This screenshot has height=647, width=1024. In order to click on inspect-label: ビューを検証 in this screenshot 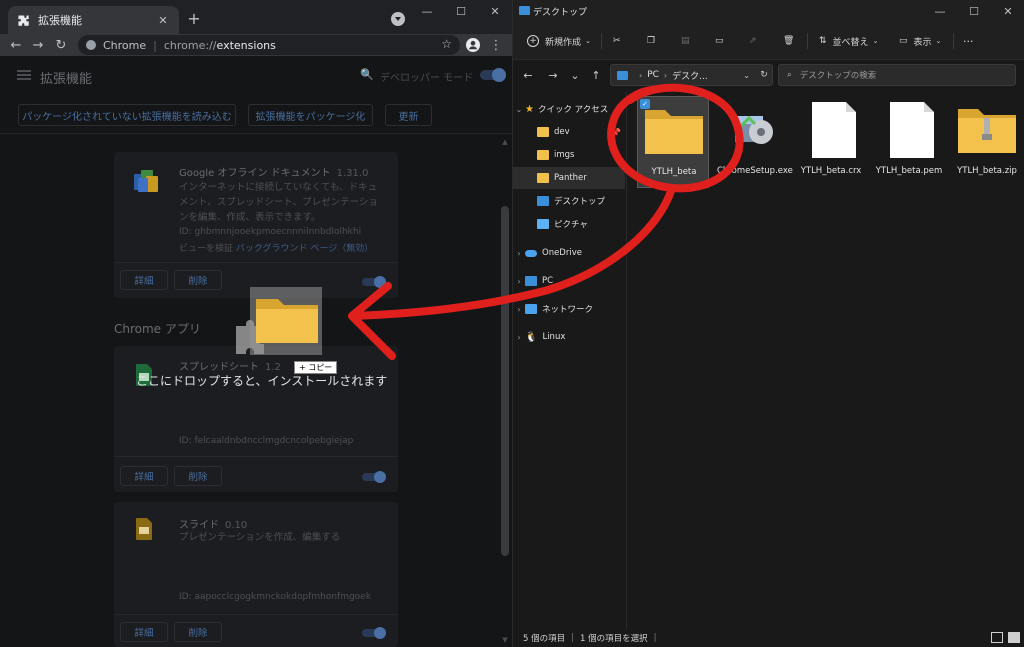, I will do `click(206, 249)`.